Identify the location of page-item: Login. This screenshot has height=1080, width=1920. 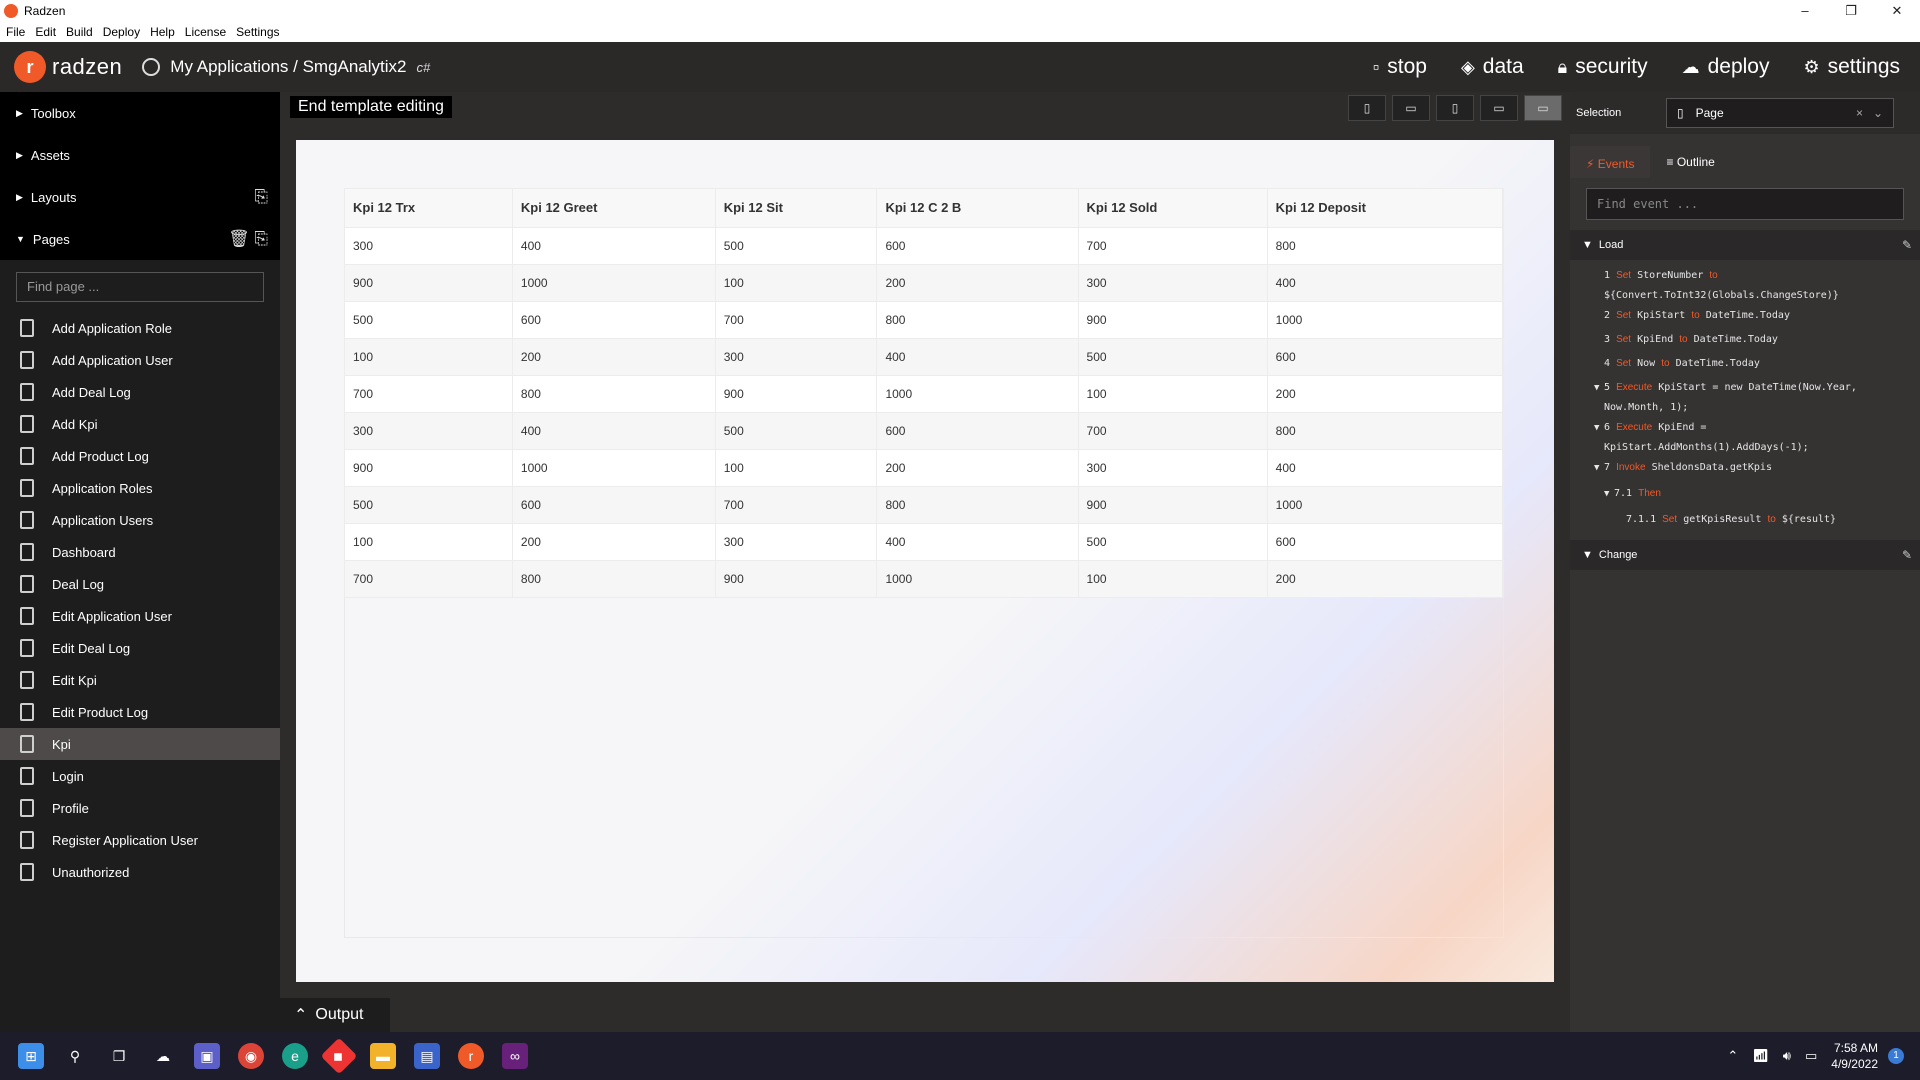
(140, 776).